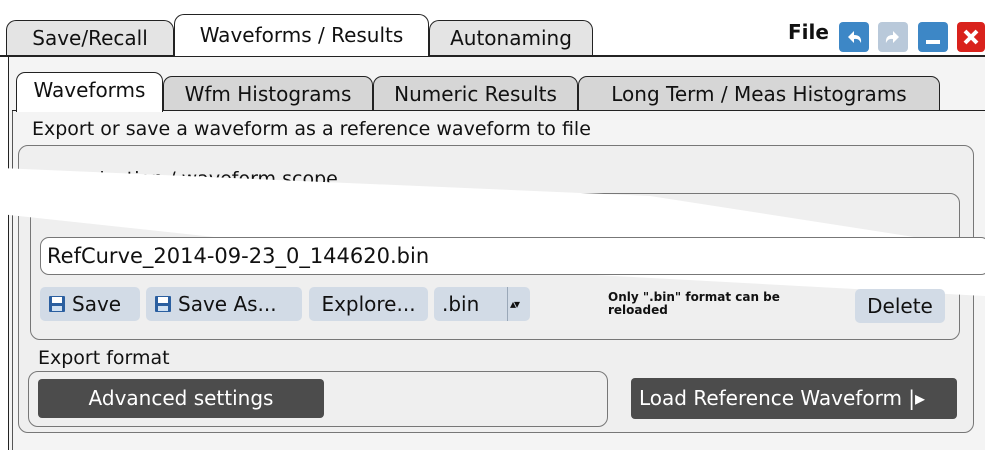  What do you see at coordinates (808, 32) in the screenshot?
I see `file-menu-label: File` at bounding box center [808, 32].